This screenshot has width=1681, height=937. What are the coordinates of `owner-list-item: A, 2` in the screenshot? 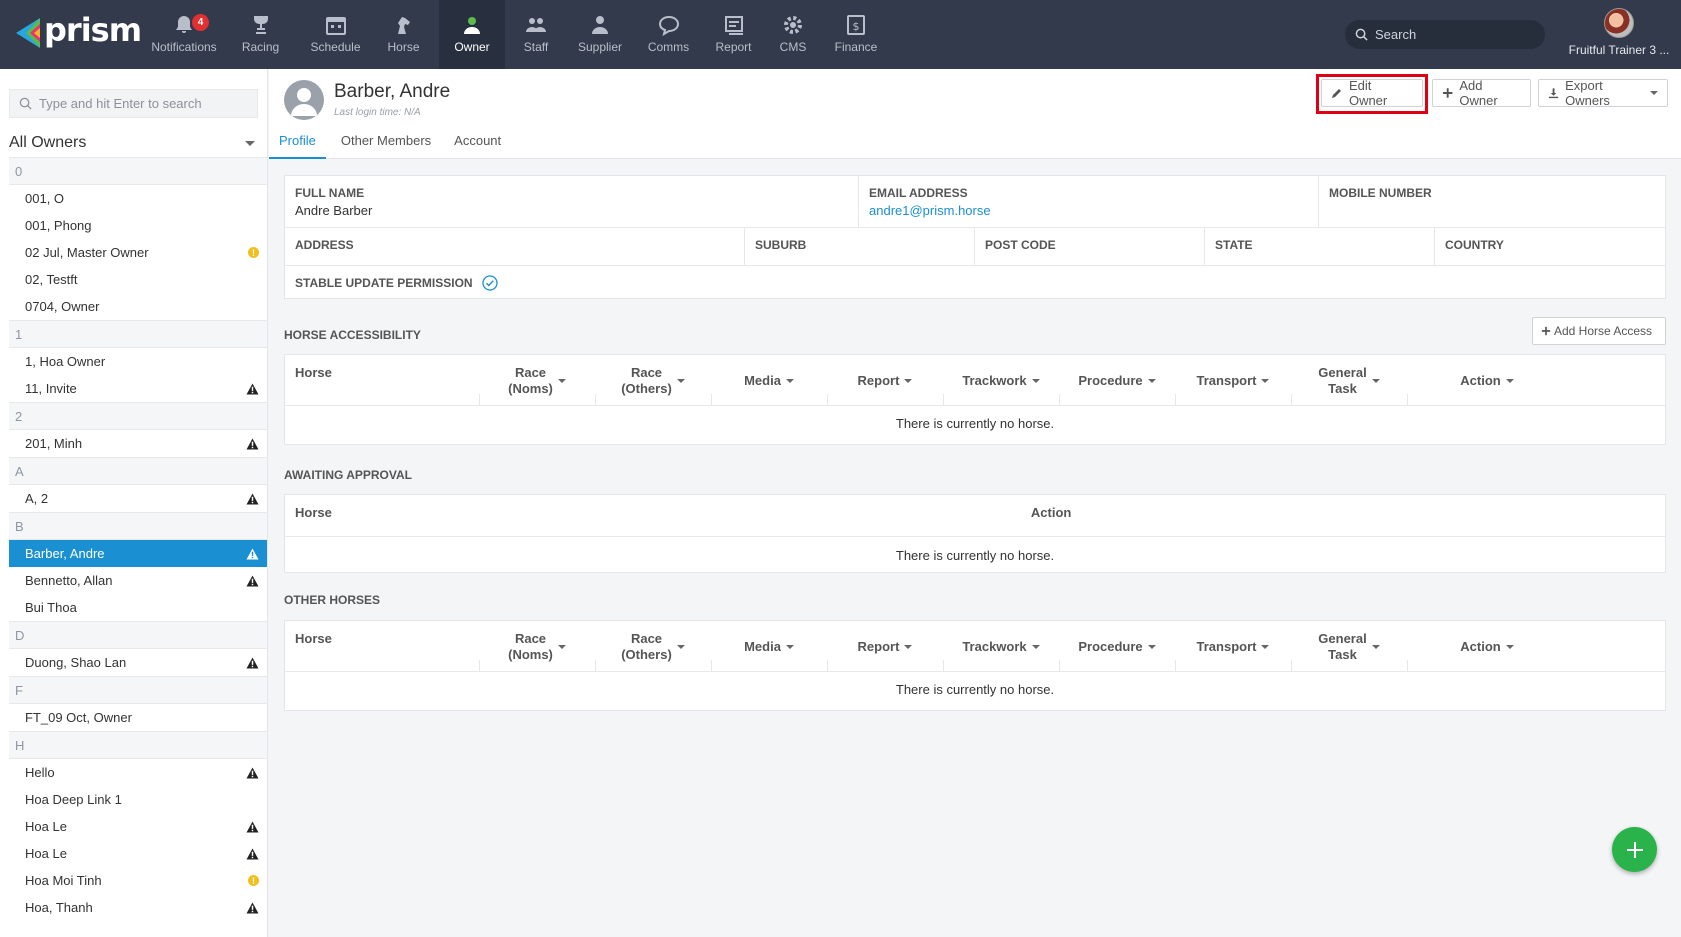 It's located at (138, 498).